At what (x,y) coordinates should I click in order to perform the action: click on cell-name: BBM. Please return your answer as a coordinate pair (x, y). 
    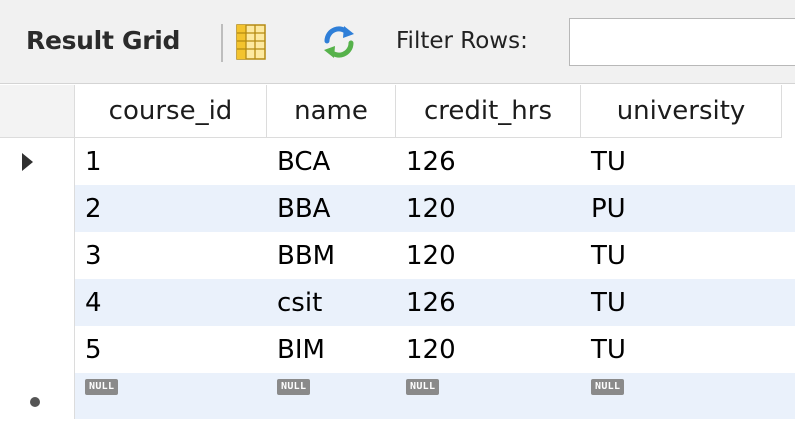
    Looking at the image, I should click on (331, 255).